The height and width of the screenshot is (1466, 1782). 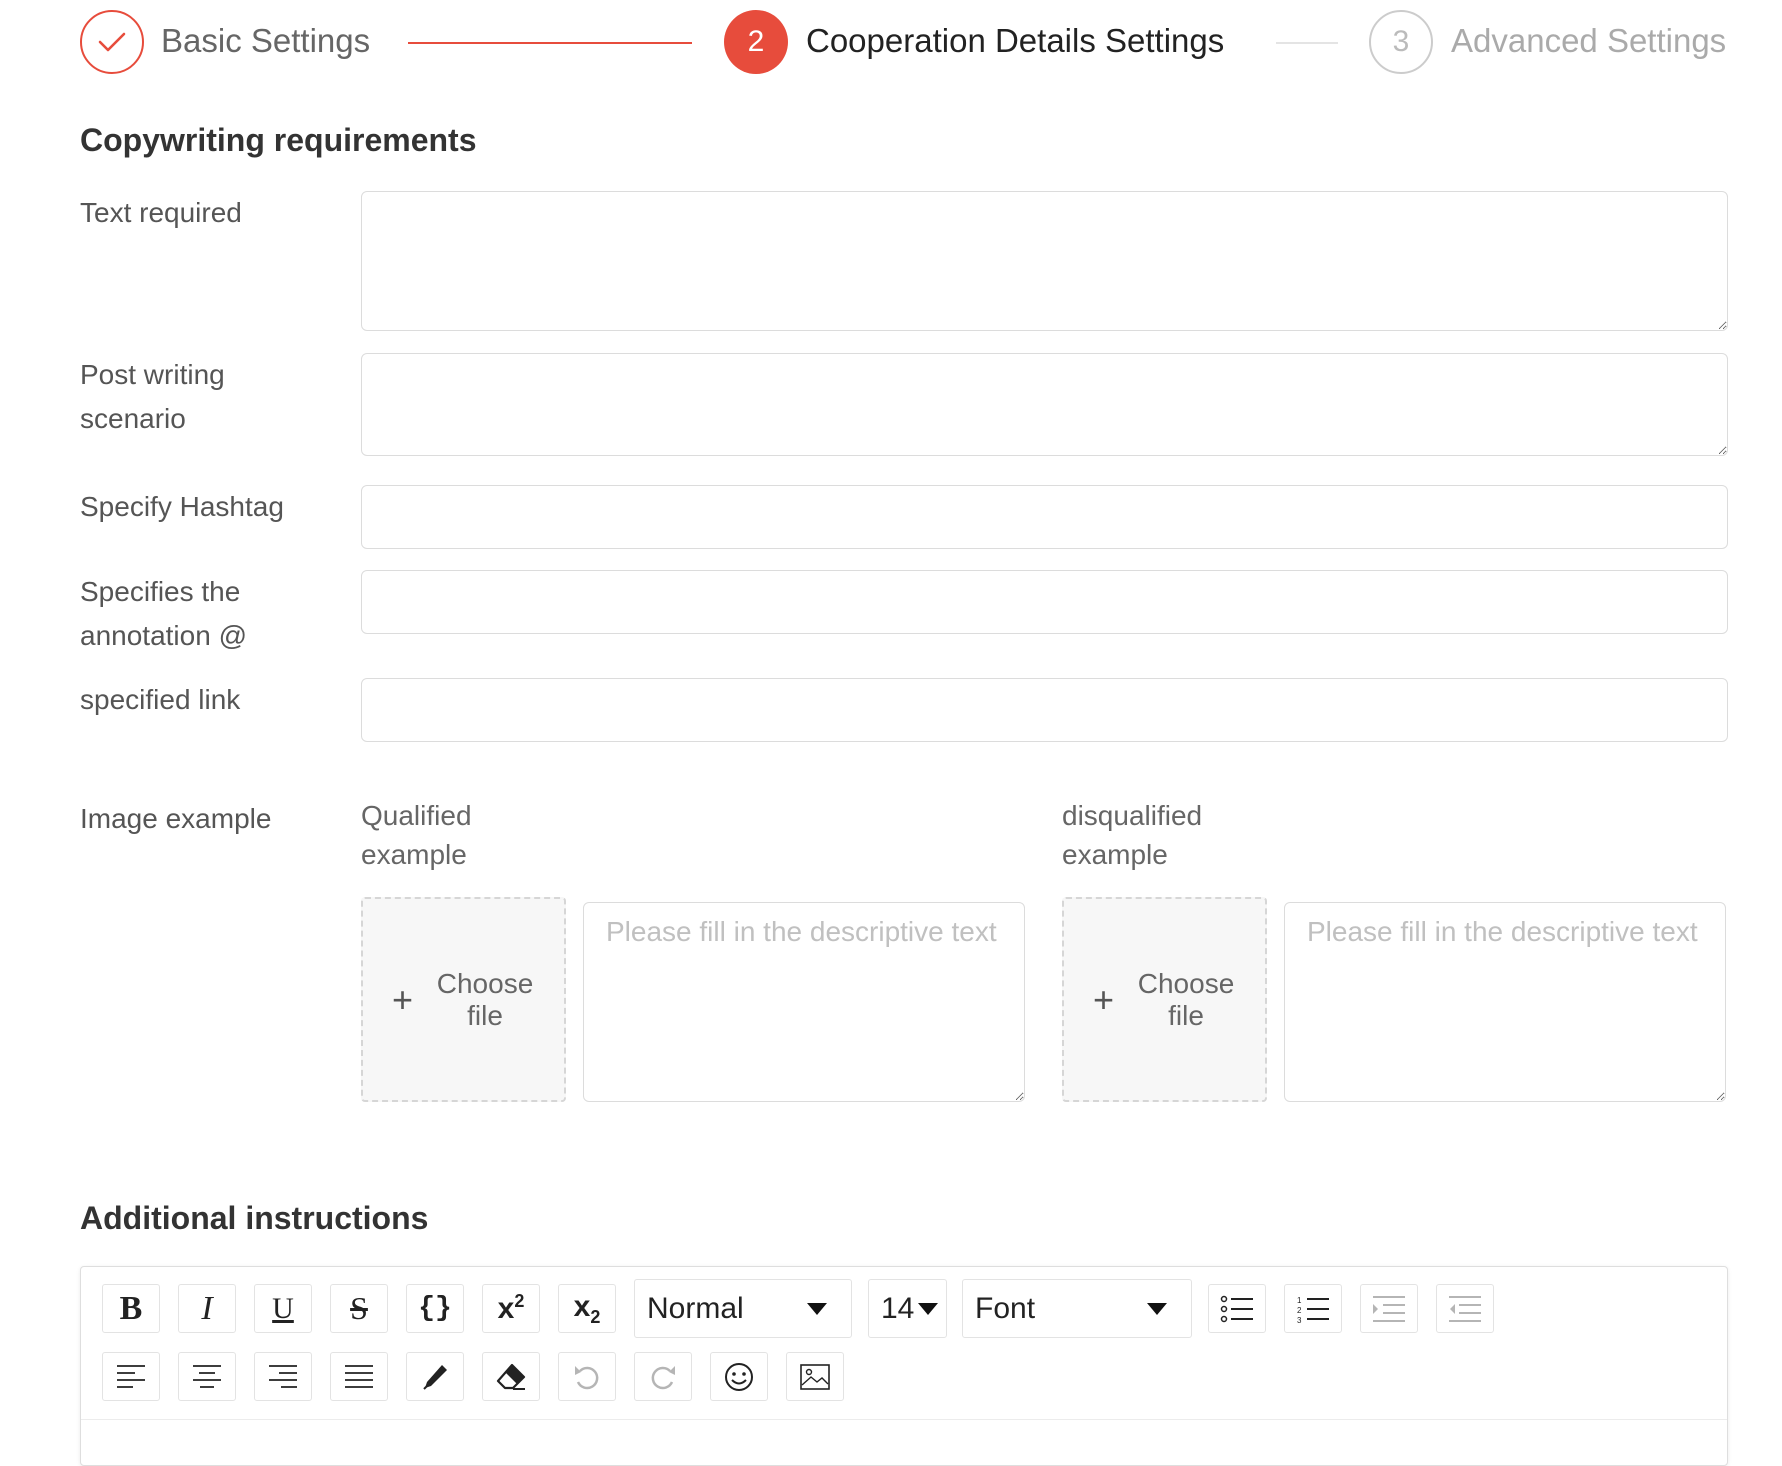 I want to click on svg-text: 2, so click(x=1299, y=1310).